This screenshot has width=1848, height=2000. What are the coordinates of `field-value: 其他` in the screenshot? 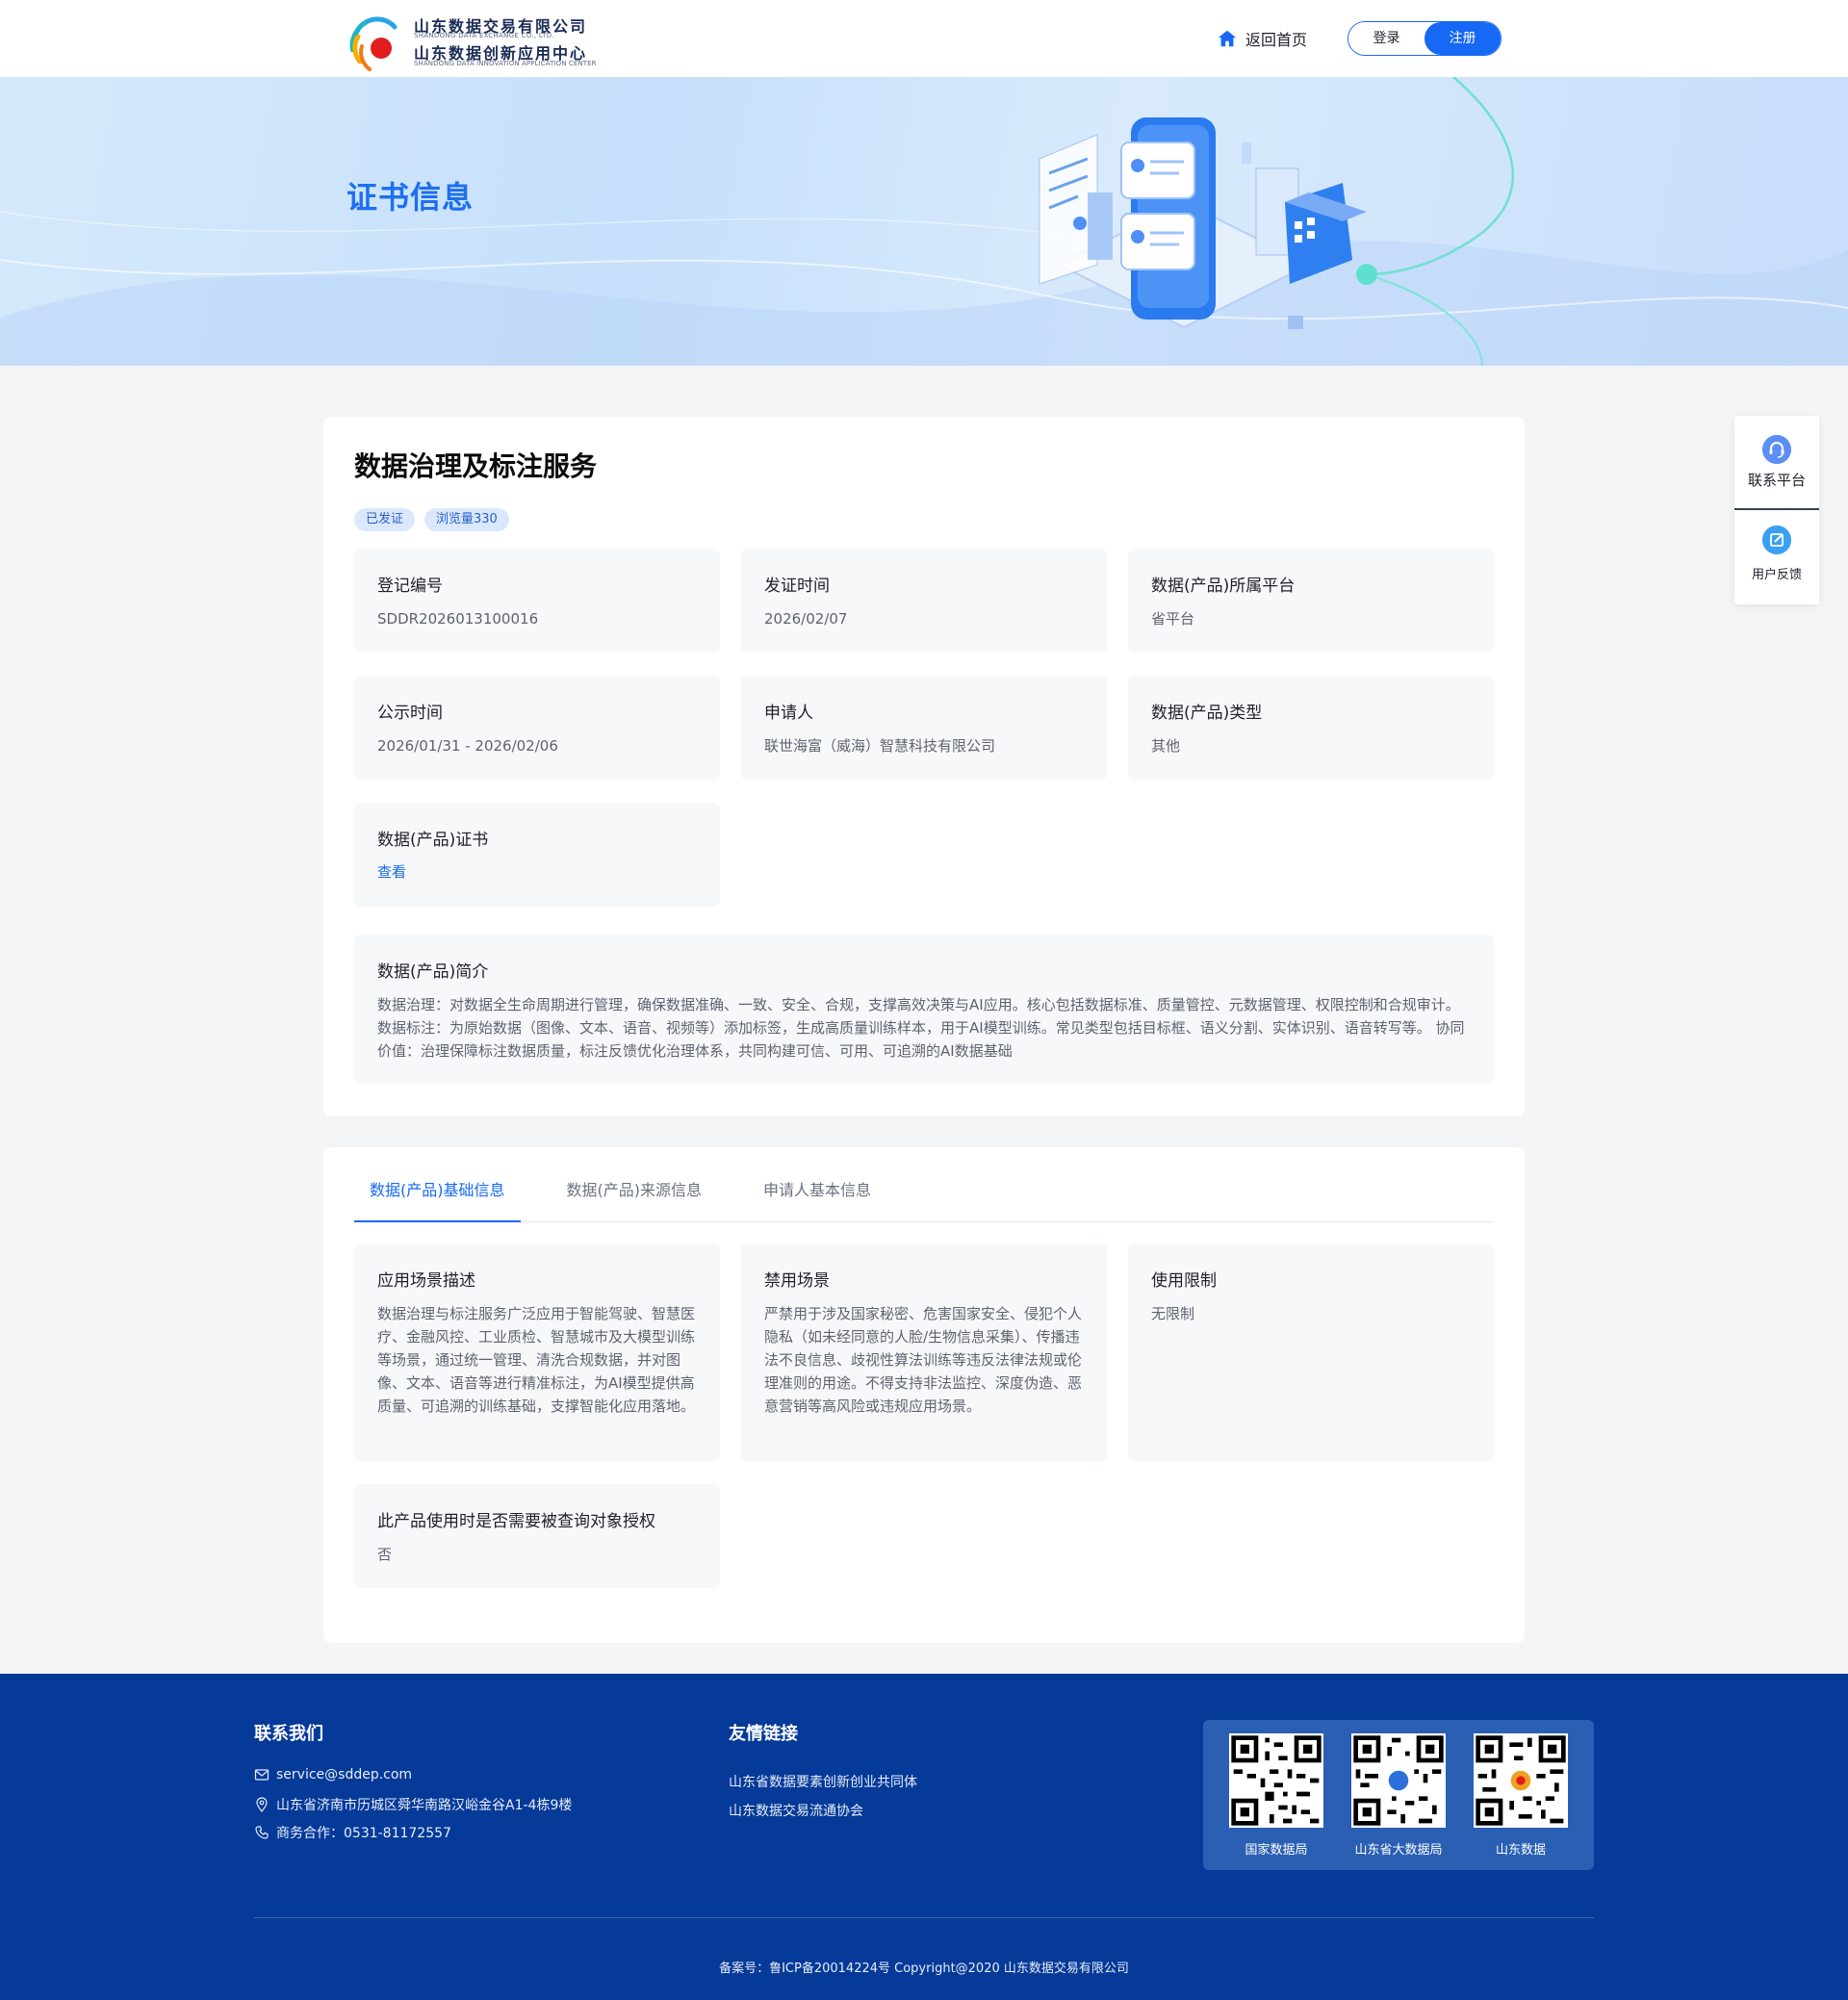 It's located at (1166, 746).